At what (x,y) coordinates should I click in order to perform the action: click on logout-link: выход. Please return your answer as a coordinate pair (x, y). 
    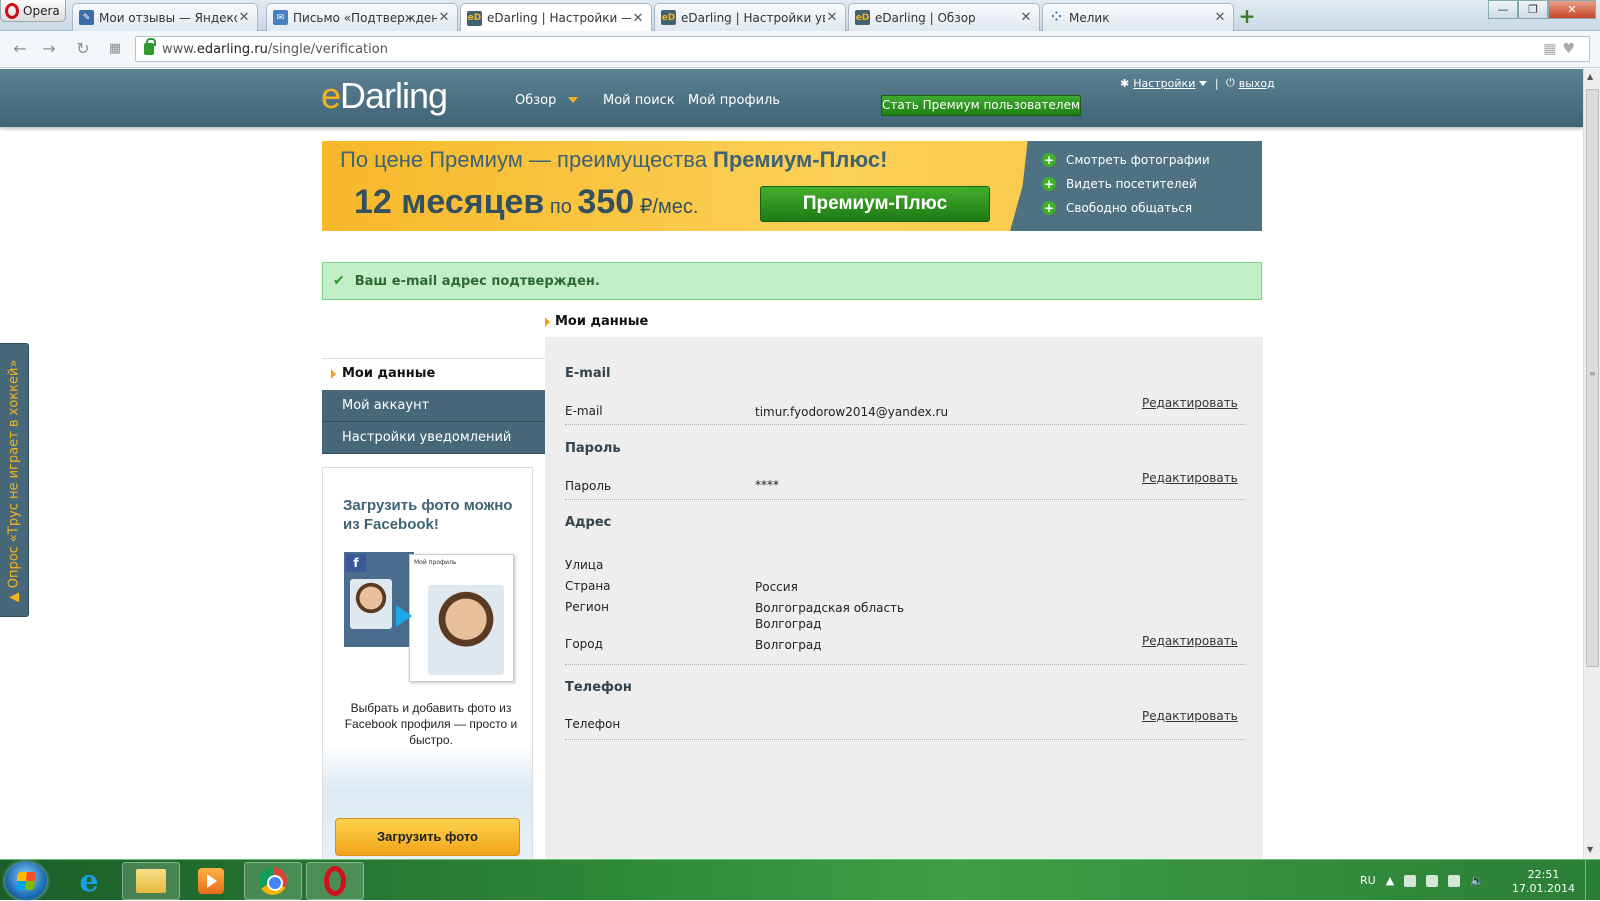
    Looking at the image, I should click on (1257, 83).